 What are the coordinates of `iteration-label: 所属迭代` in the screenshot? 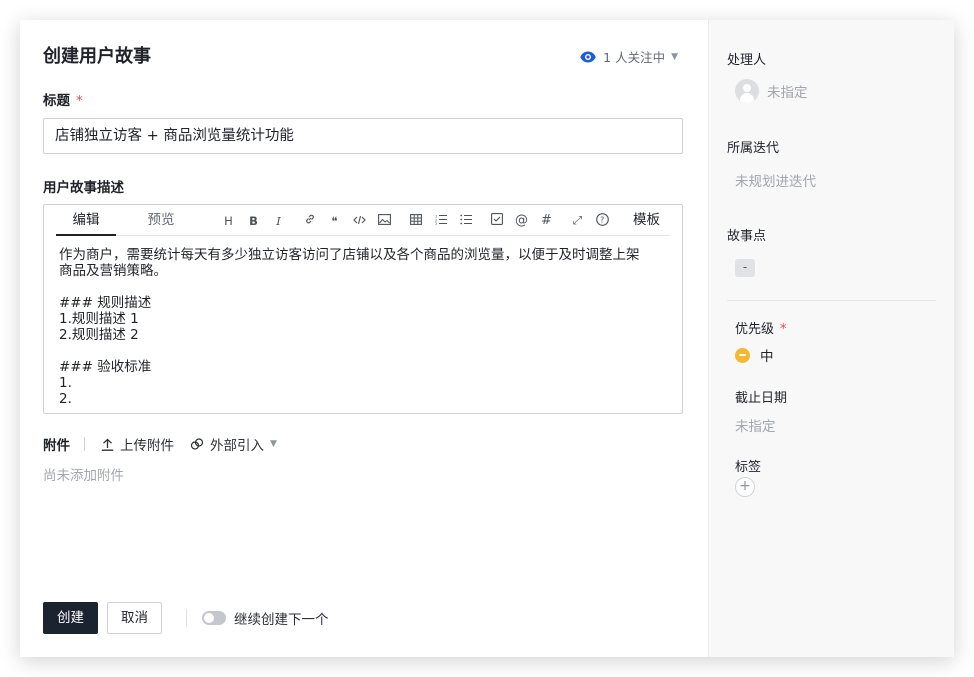 It's located at (753, 148).